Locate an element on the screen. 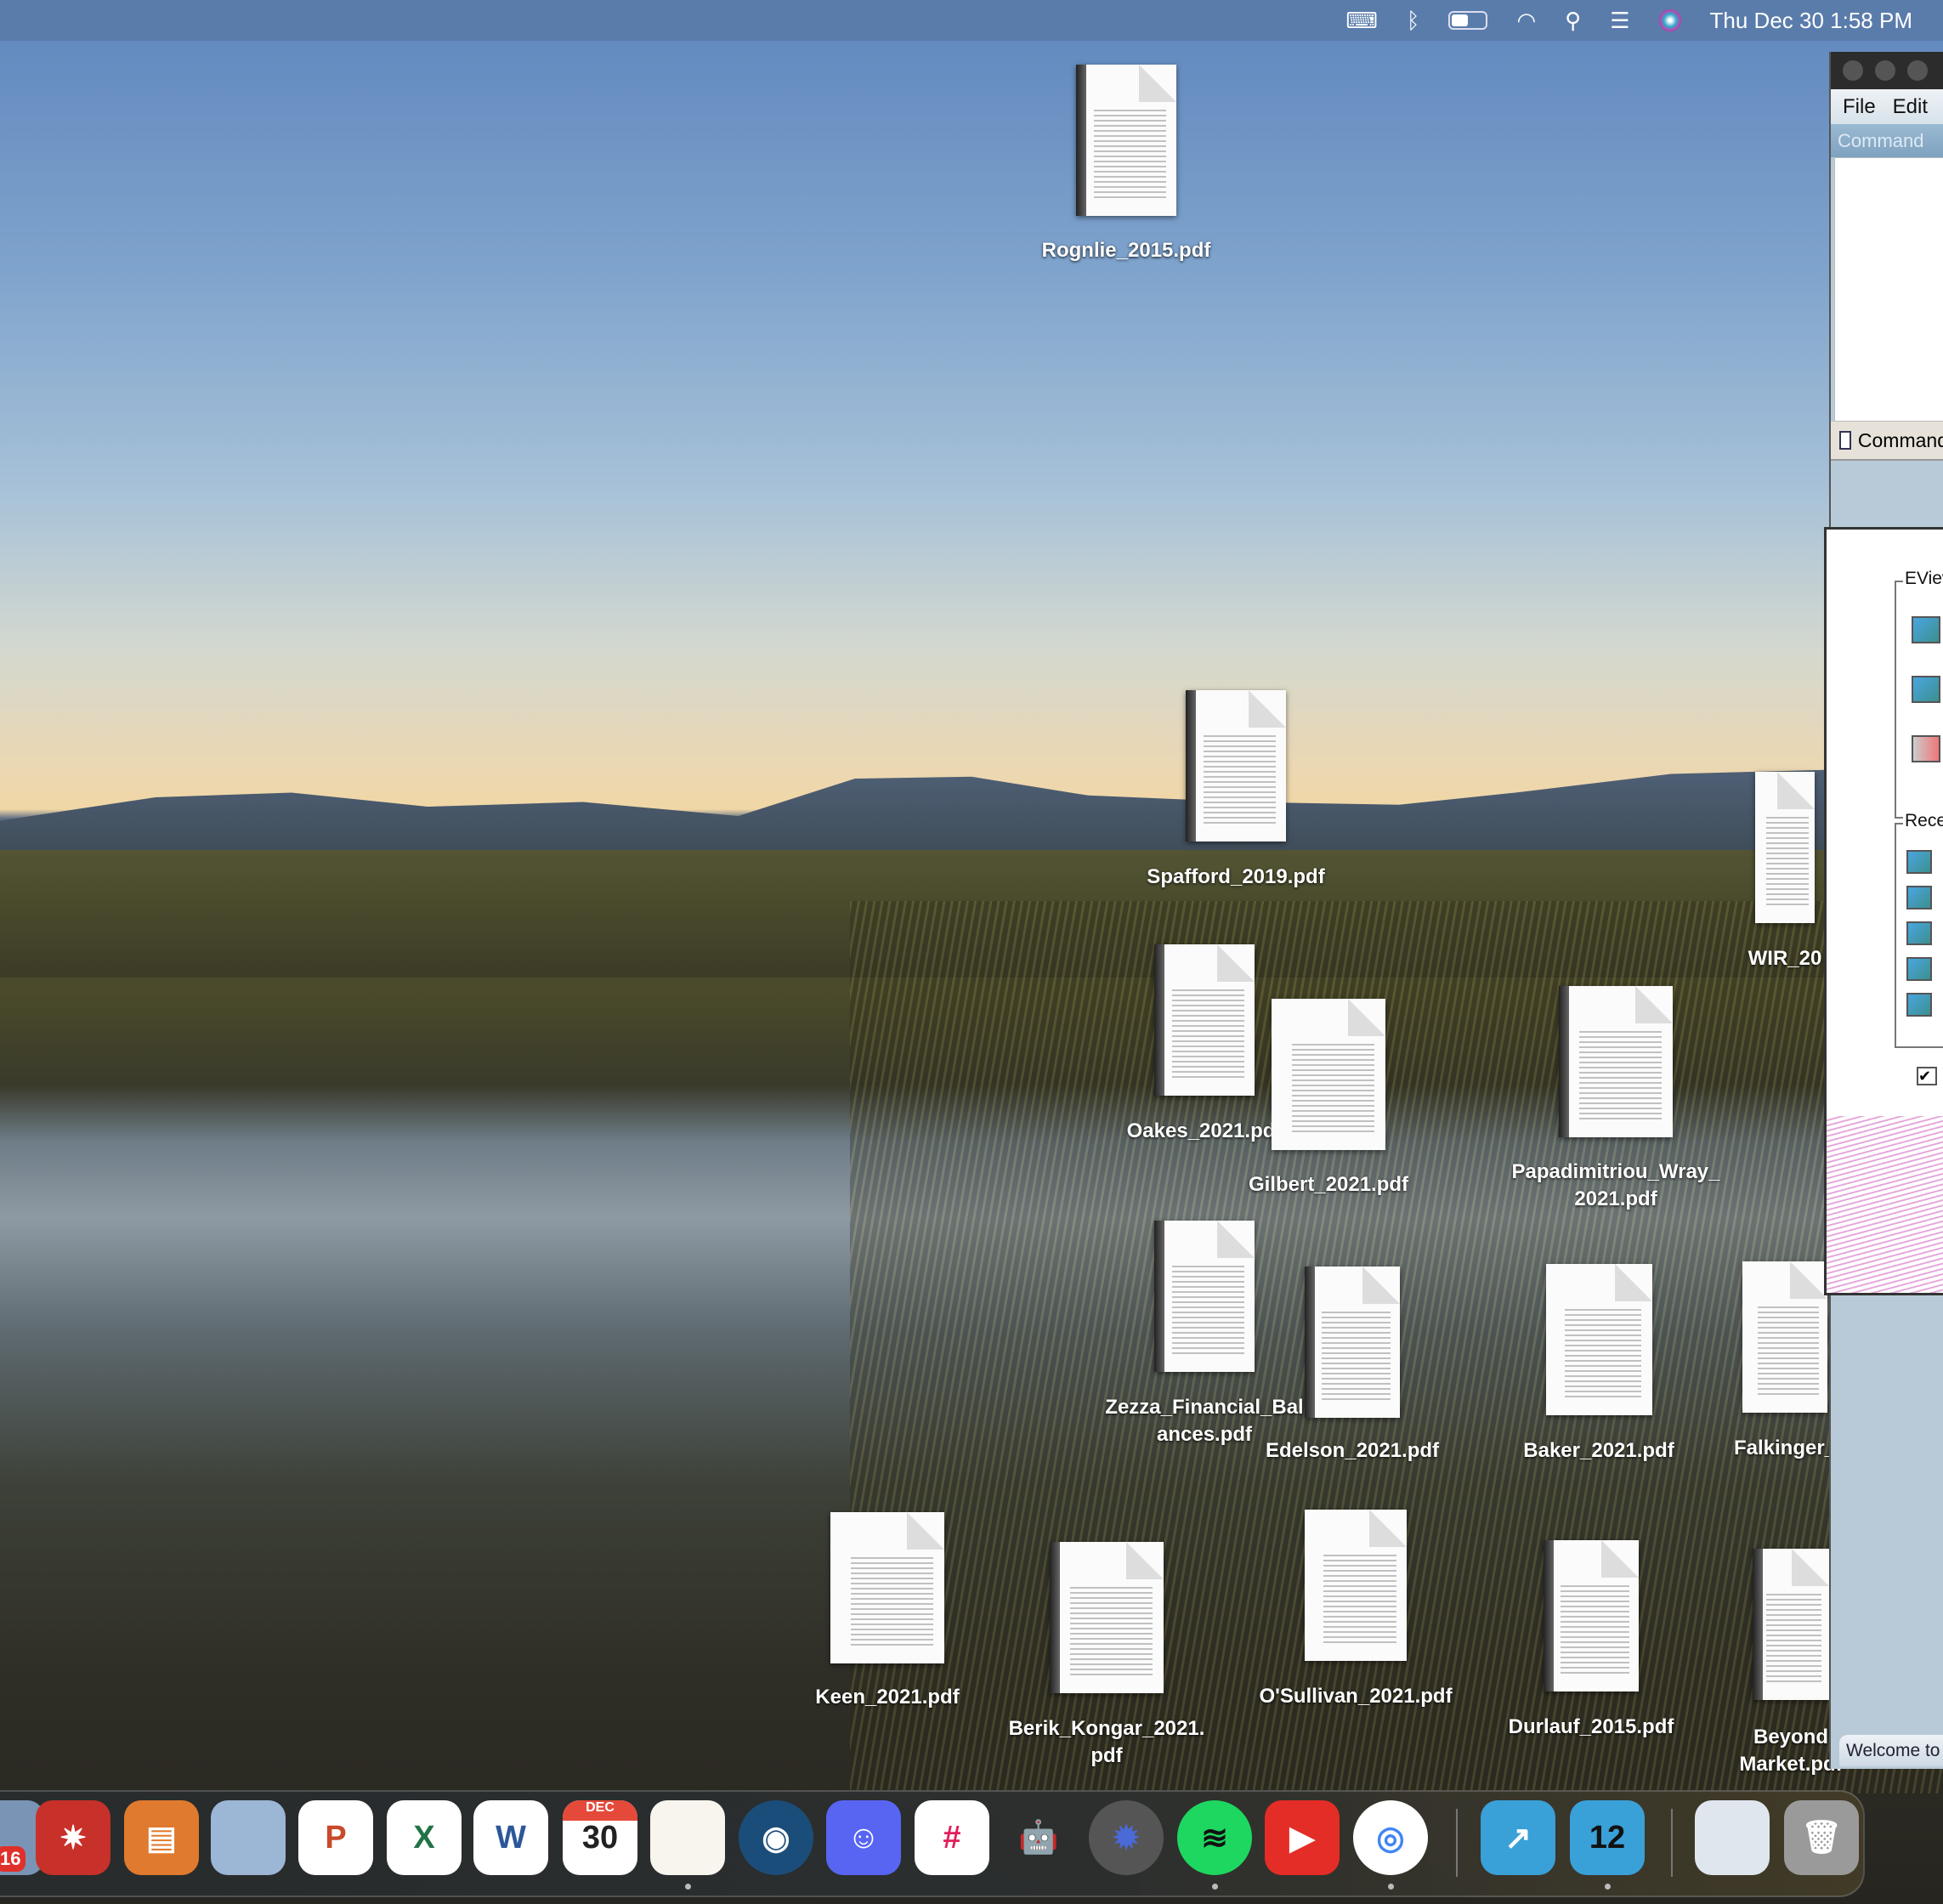  minimize-button is located at coordinates (1885, 70).